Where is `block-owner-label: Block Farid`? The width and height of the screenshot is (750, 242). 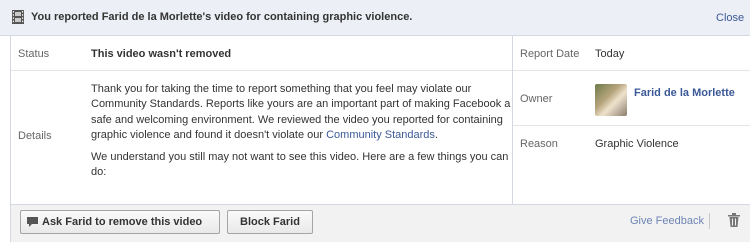
block-owner-label: Block Farid is located at coordinates (270, 222).